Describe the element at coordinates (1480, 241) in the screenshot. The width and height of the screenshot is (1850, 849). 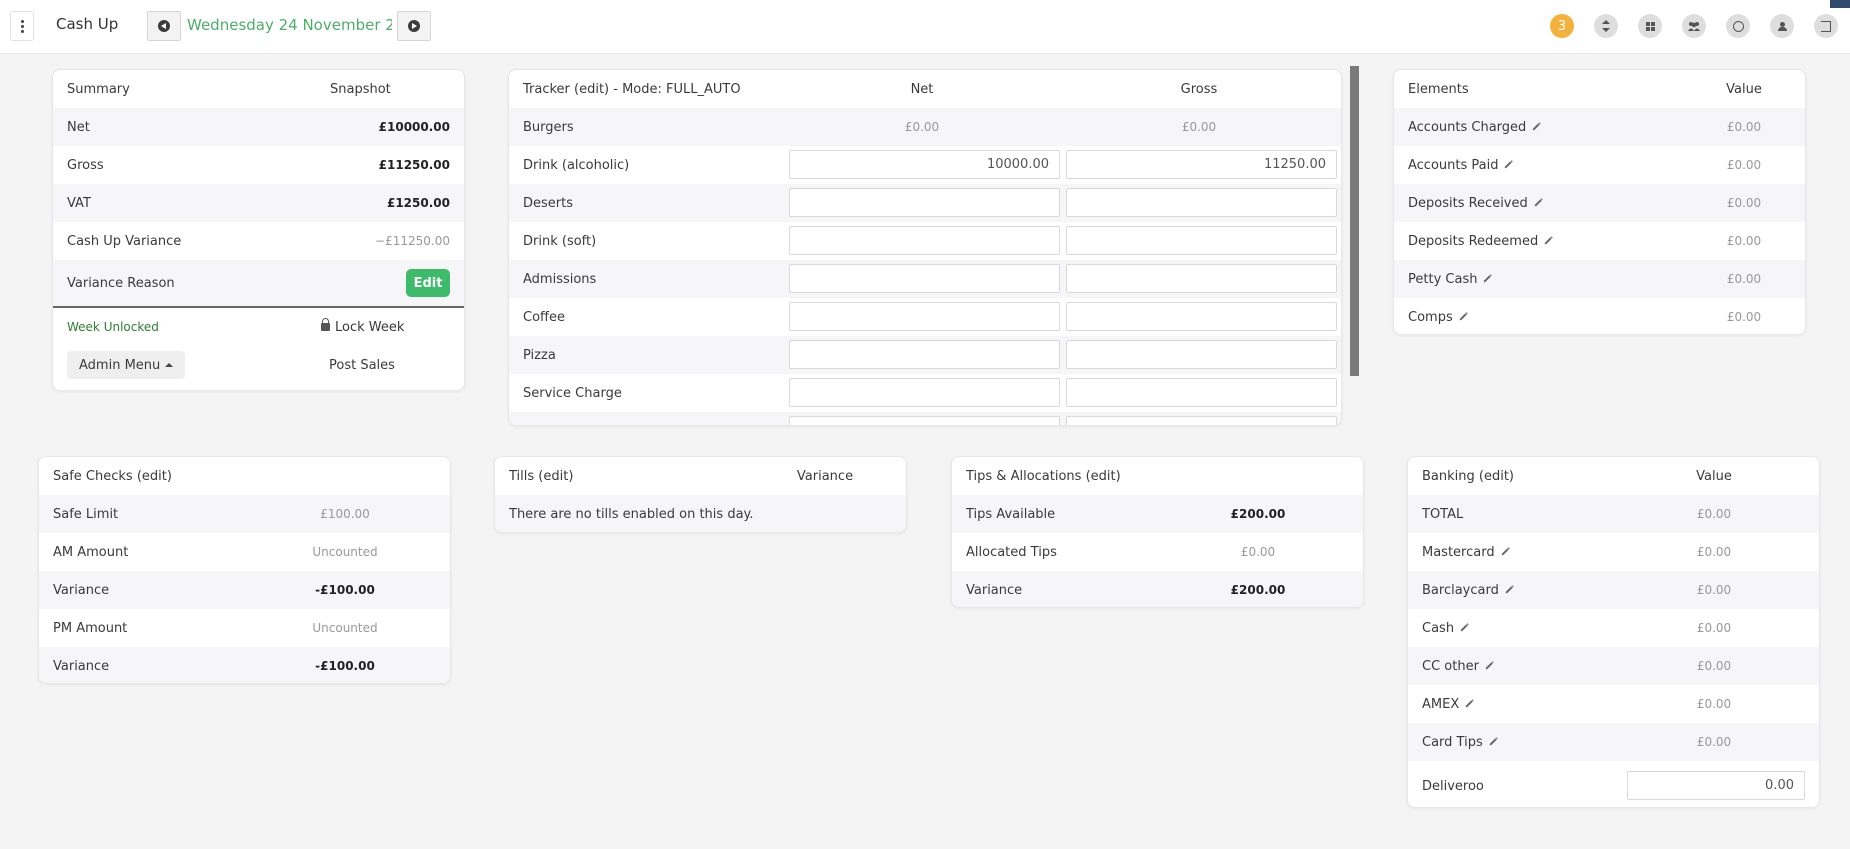
I see `elements-row-label: Deposits Redeemed` at that location.